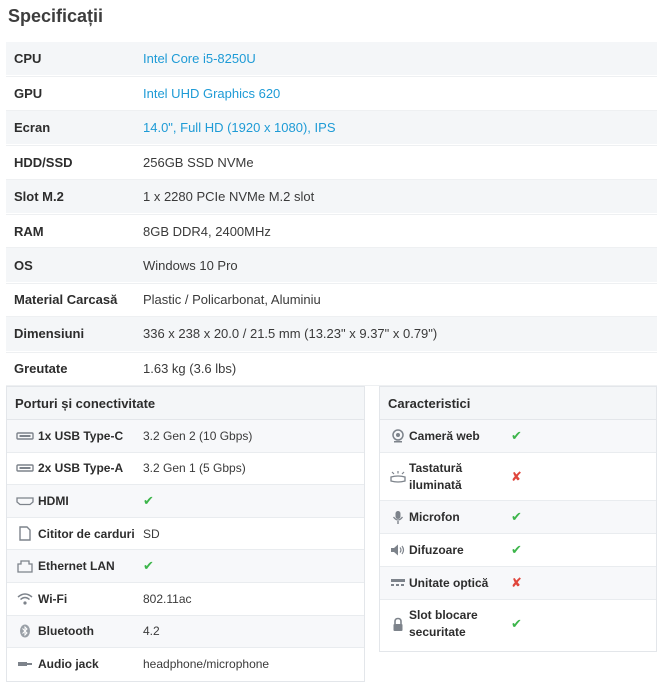  What do you see at coordinates (443, 623) in the screenshot?
I see `feature-name: Slot blocare securitate` at bounding box center [443, 623].